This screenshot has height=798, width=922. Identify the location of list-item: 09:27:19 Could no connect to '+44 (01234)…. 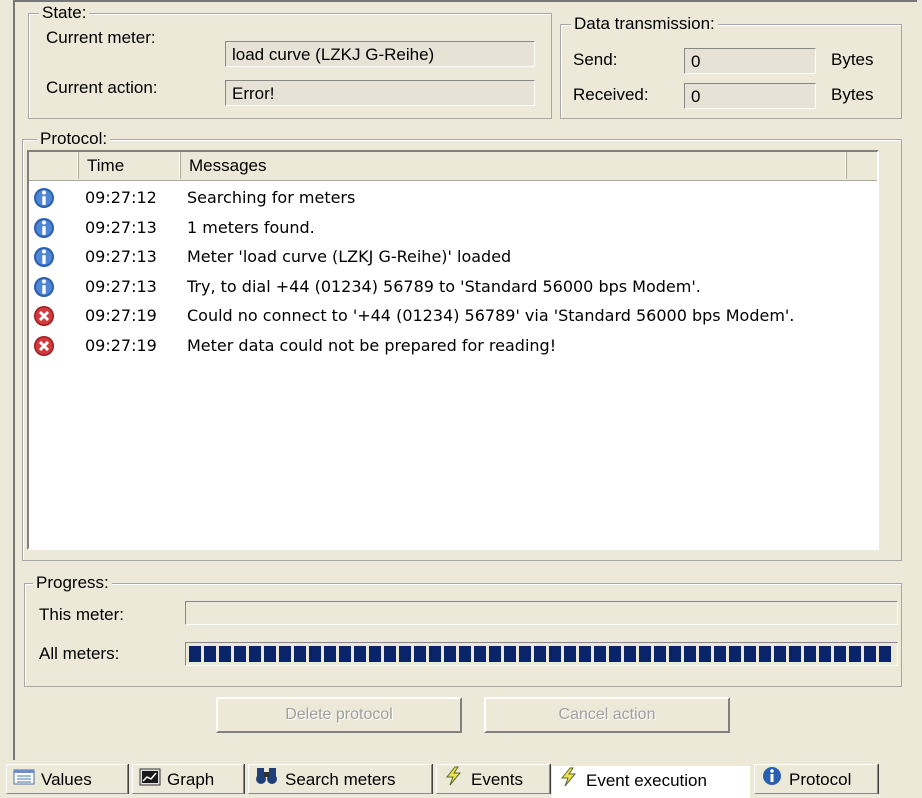
(453, 316).